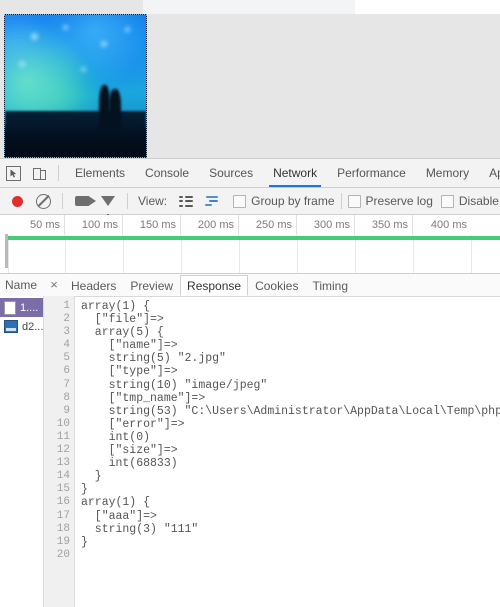 Image resolution: width=500 pixels, height=607 pixels. What do you see at coordinates (13, 173) in the screenshot?
I see `inspect-cursor-icon` at bounding box center [13, 173].